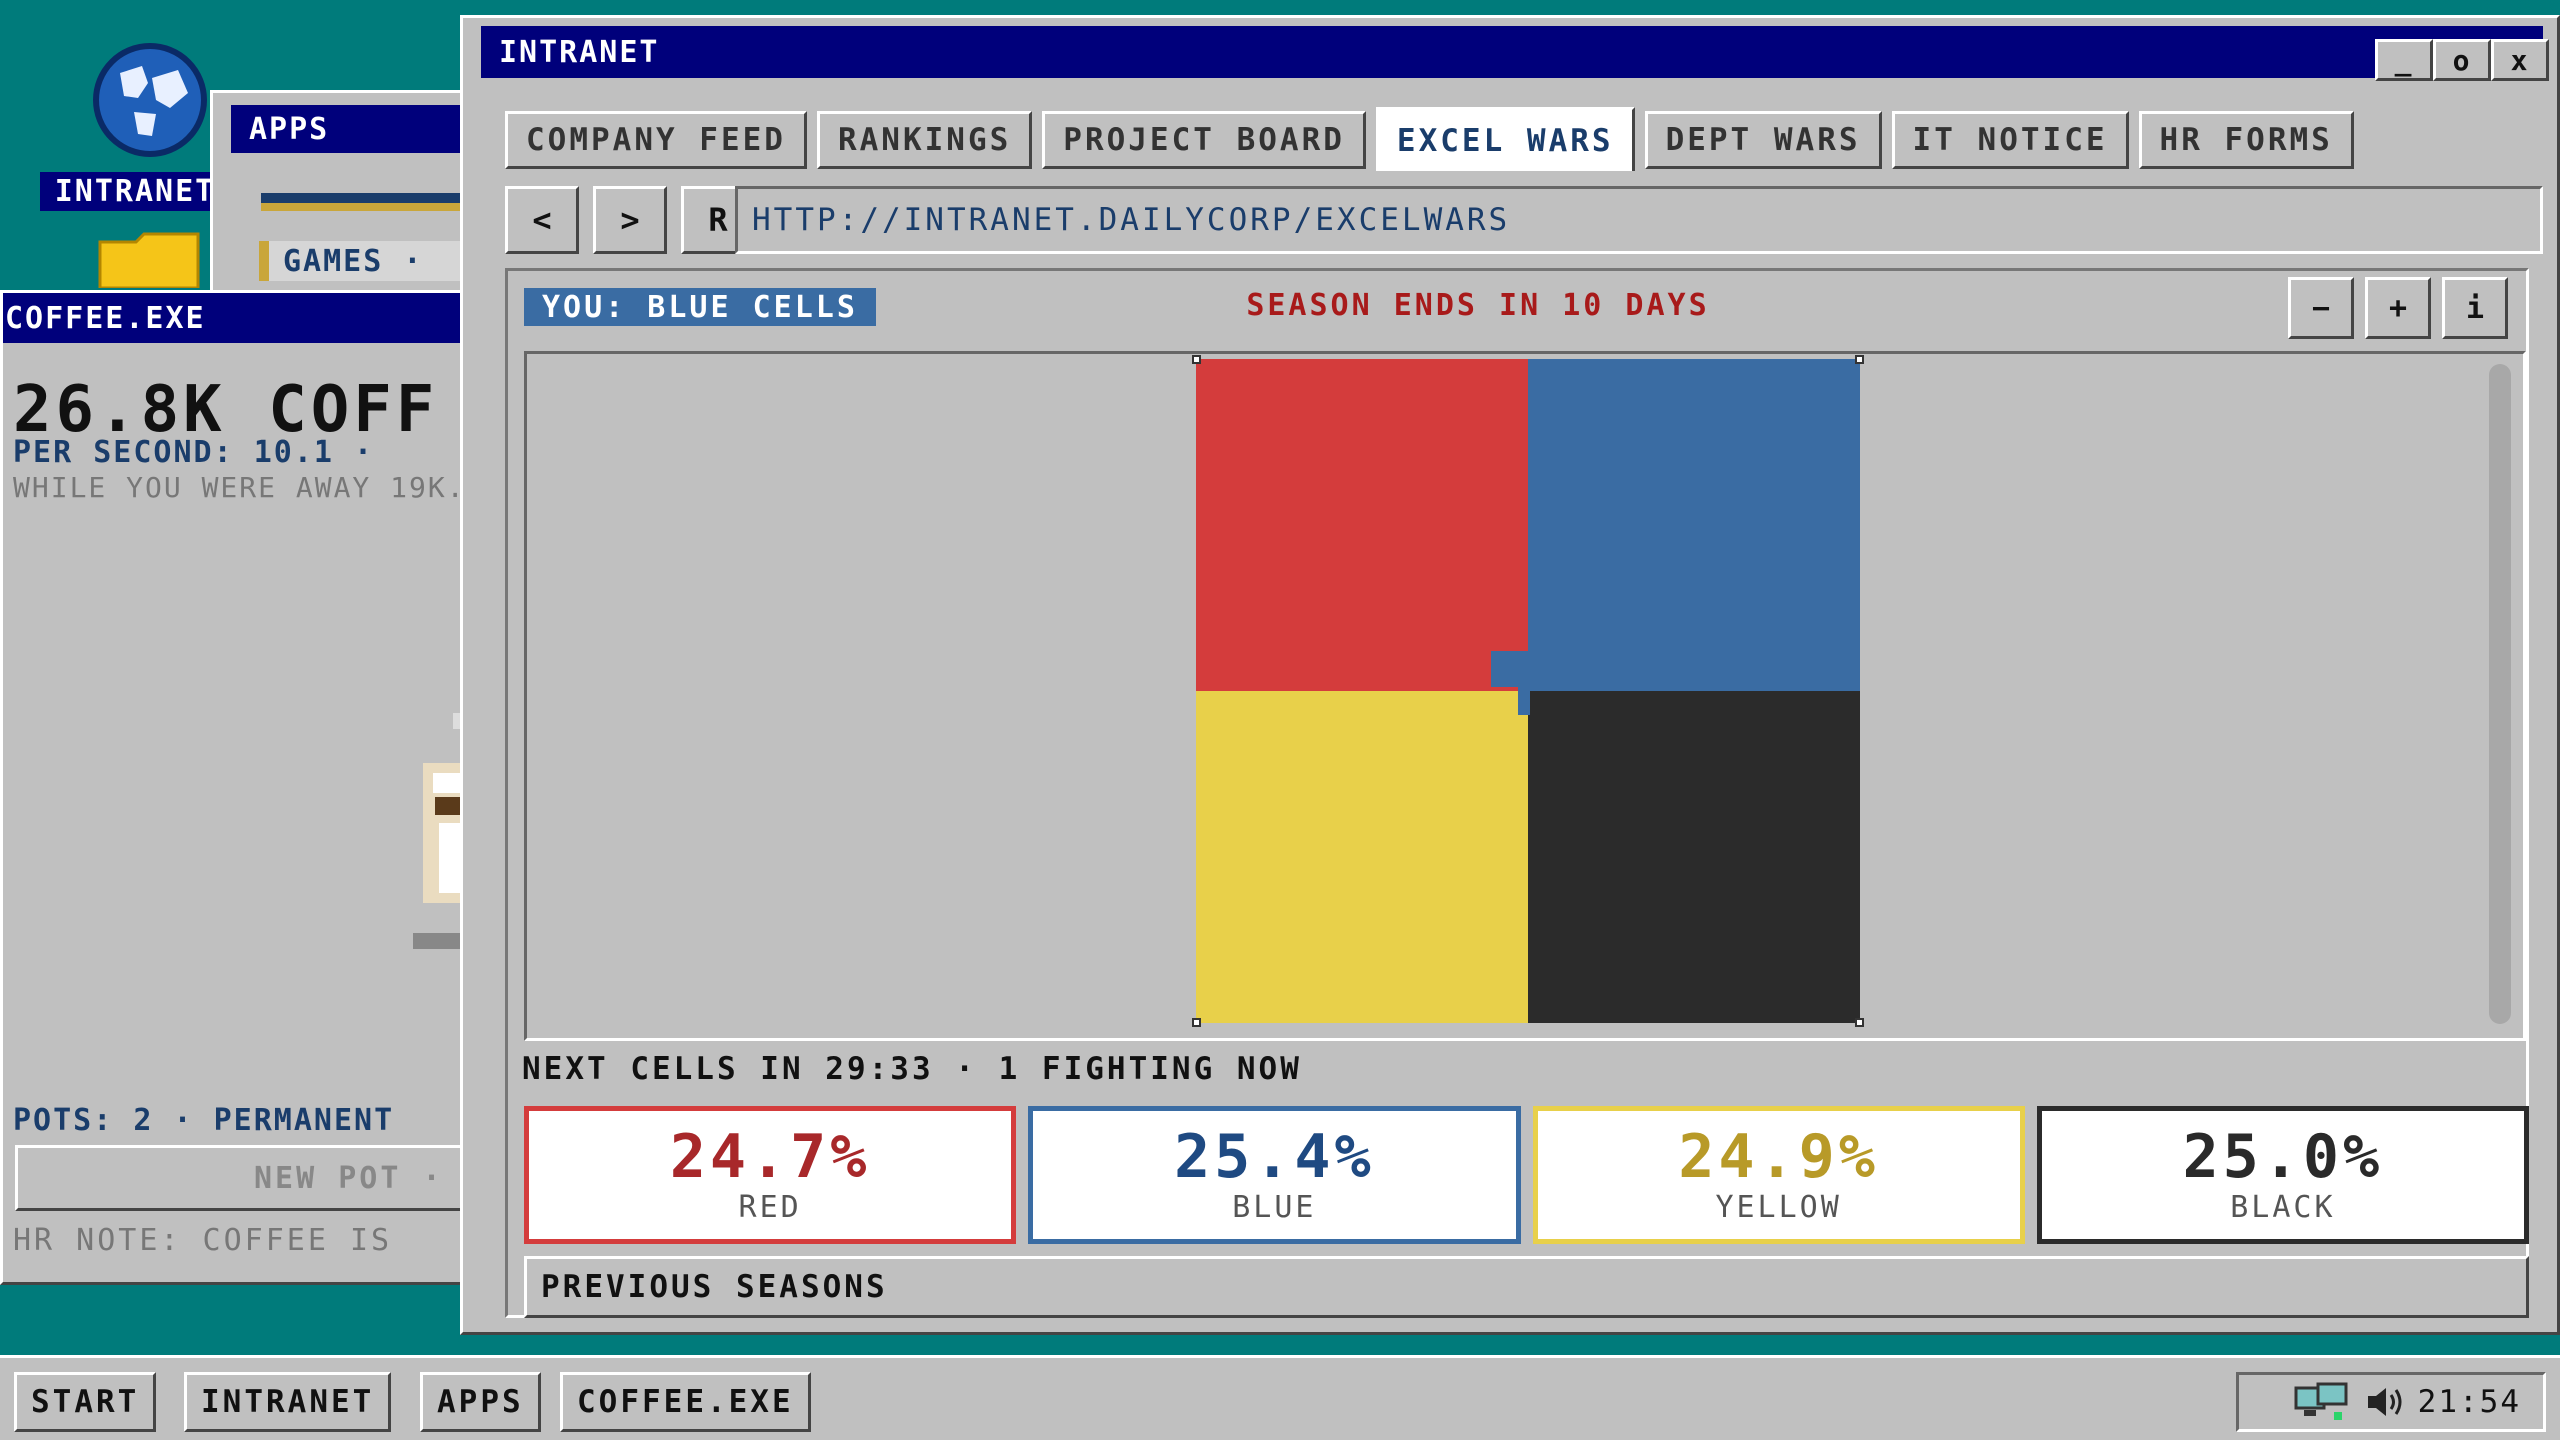 The height and width of the screenshot is (1440, 2560). Describe the element at coordinates (150, 261) in the screenshot. I see `folder-icon` at that location.